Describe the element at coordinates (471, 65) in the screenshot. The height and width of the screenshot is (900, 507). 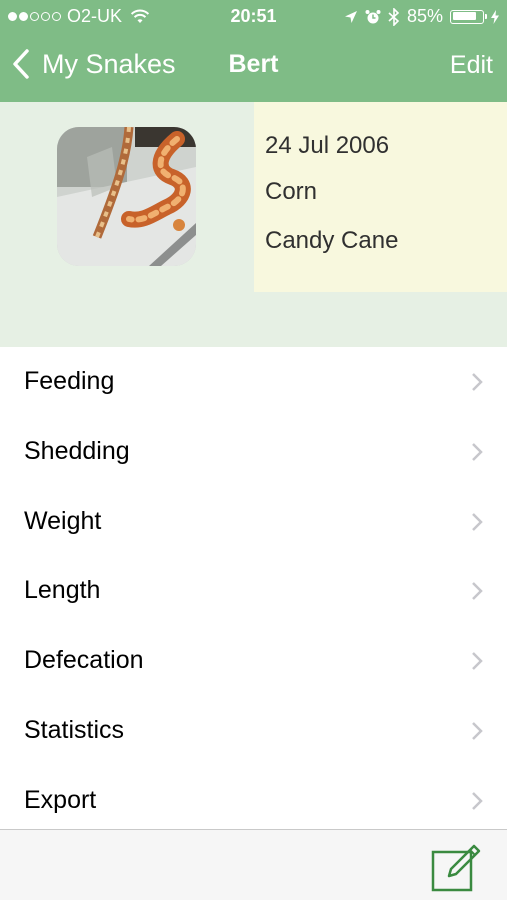
I see `edit-button: Edit` at that location.